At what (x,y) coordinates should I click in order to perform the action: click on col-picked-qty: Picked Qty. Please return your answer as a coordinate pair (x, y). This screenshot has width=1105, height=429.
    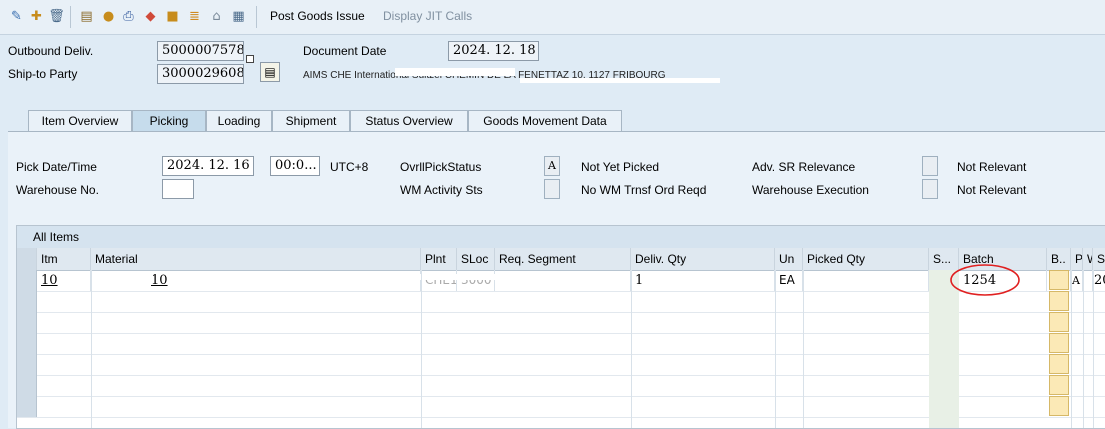
    Looking at the image, I should click on (866, 259).